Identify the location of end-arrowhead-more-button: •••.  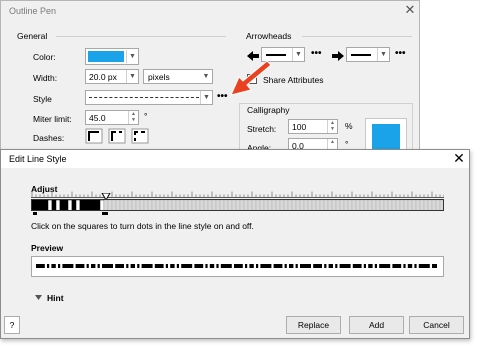
(400, 53).